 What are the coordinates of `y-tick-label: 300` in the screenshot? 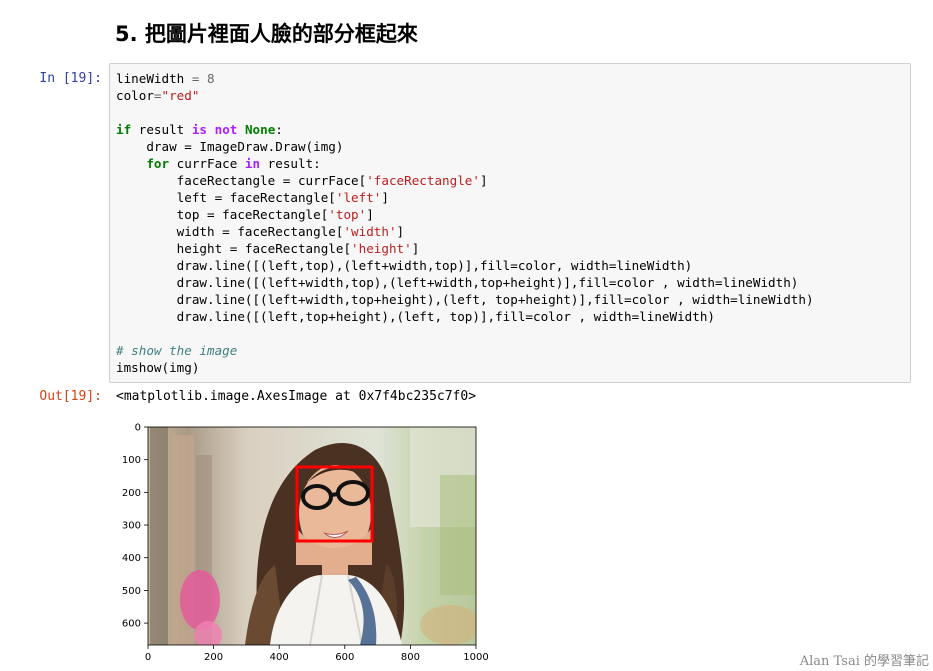 It's located at (131, 526).